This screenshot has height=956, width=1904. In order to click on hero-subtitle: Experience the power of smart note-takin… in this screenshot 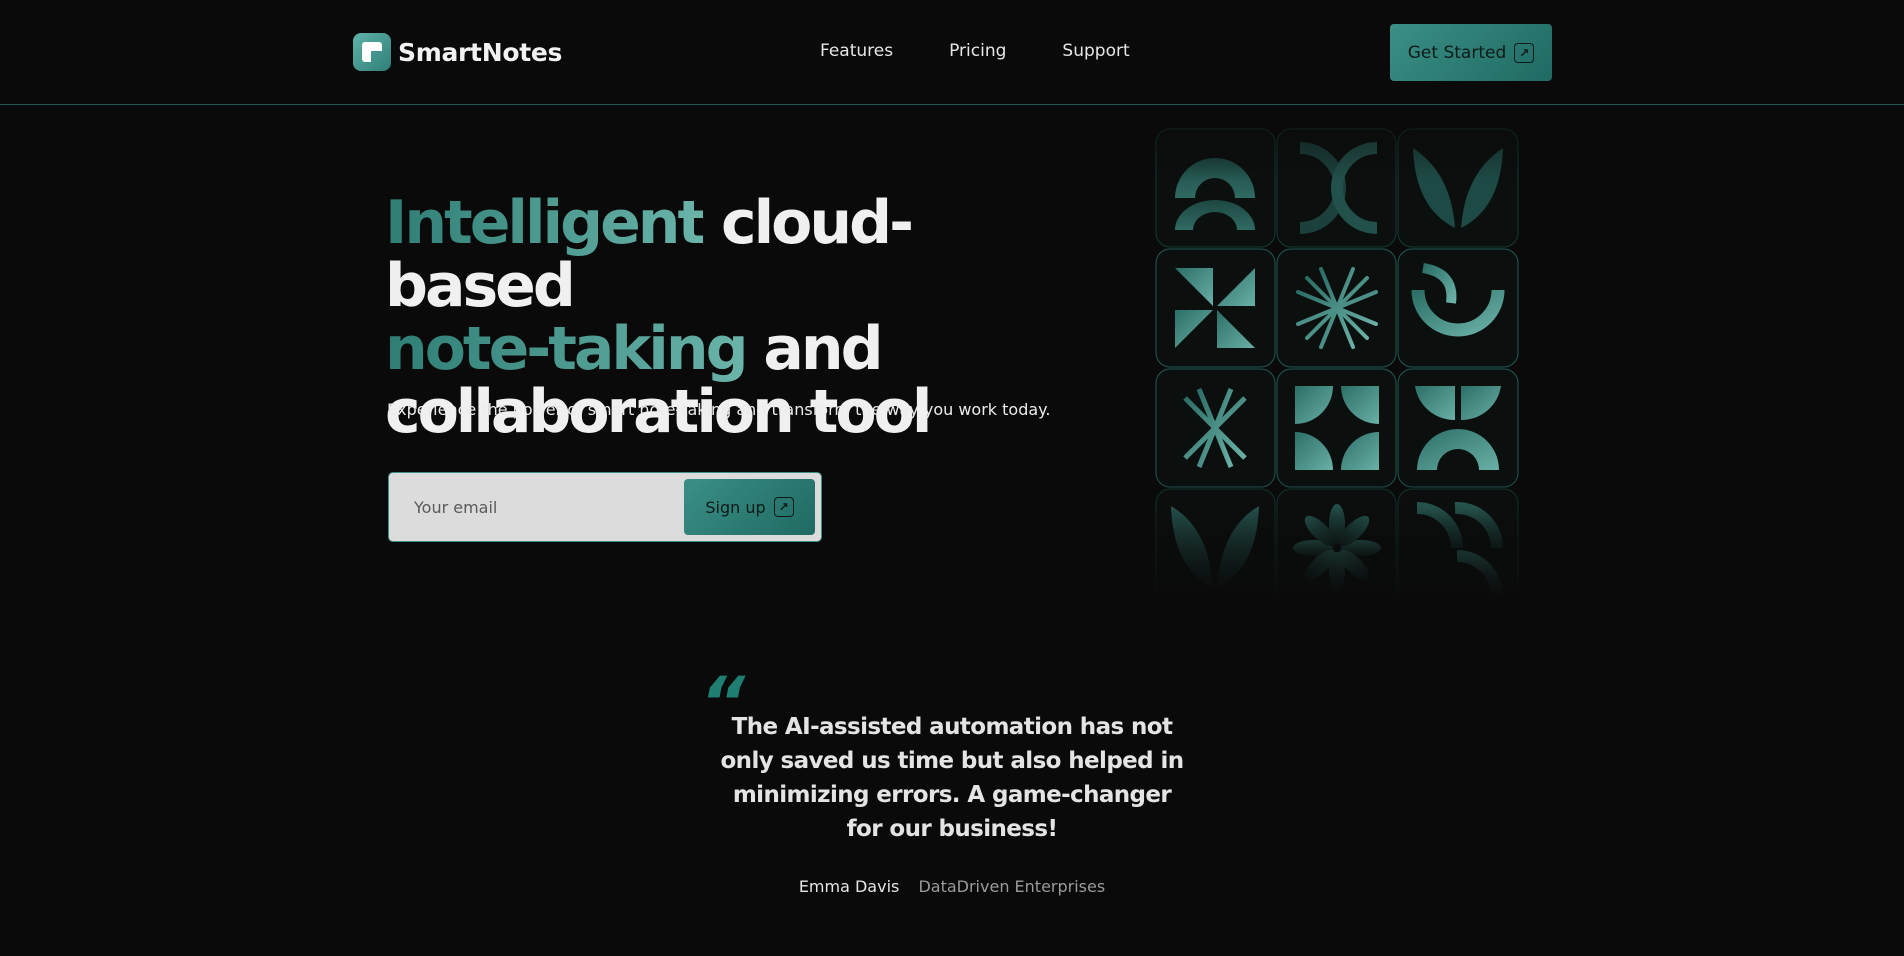, I will do `click(719, 409)`.